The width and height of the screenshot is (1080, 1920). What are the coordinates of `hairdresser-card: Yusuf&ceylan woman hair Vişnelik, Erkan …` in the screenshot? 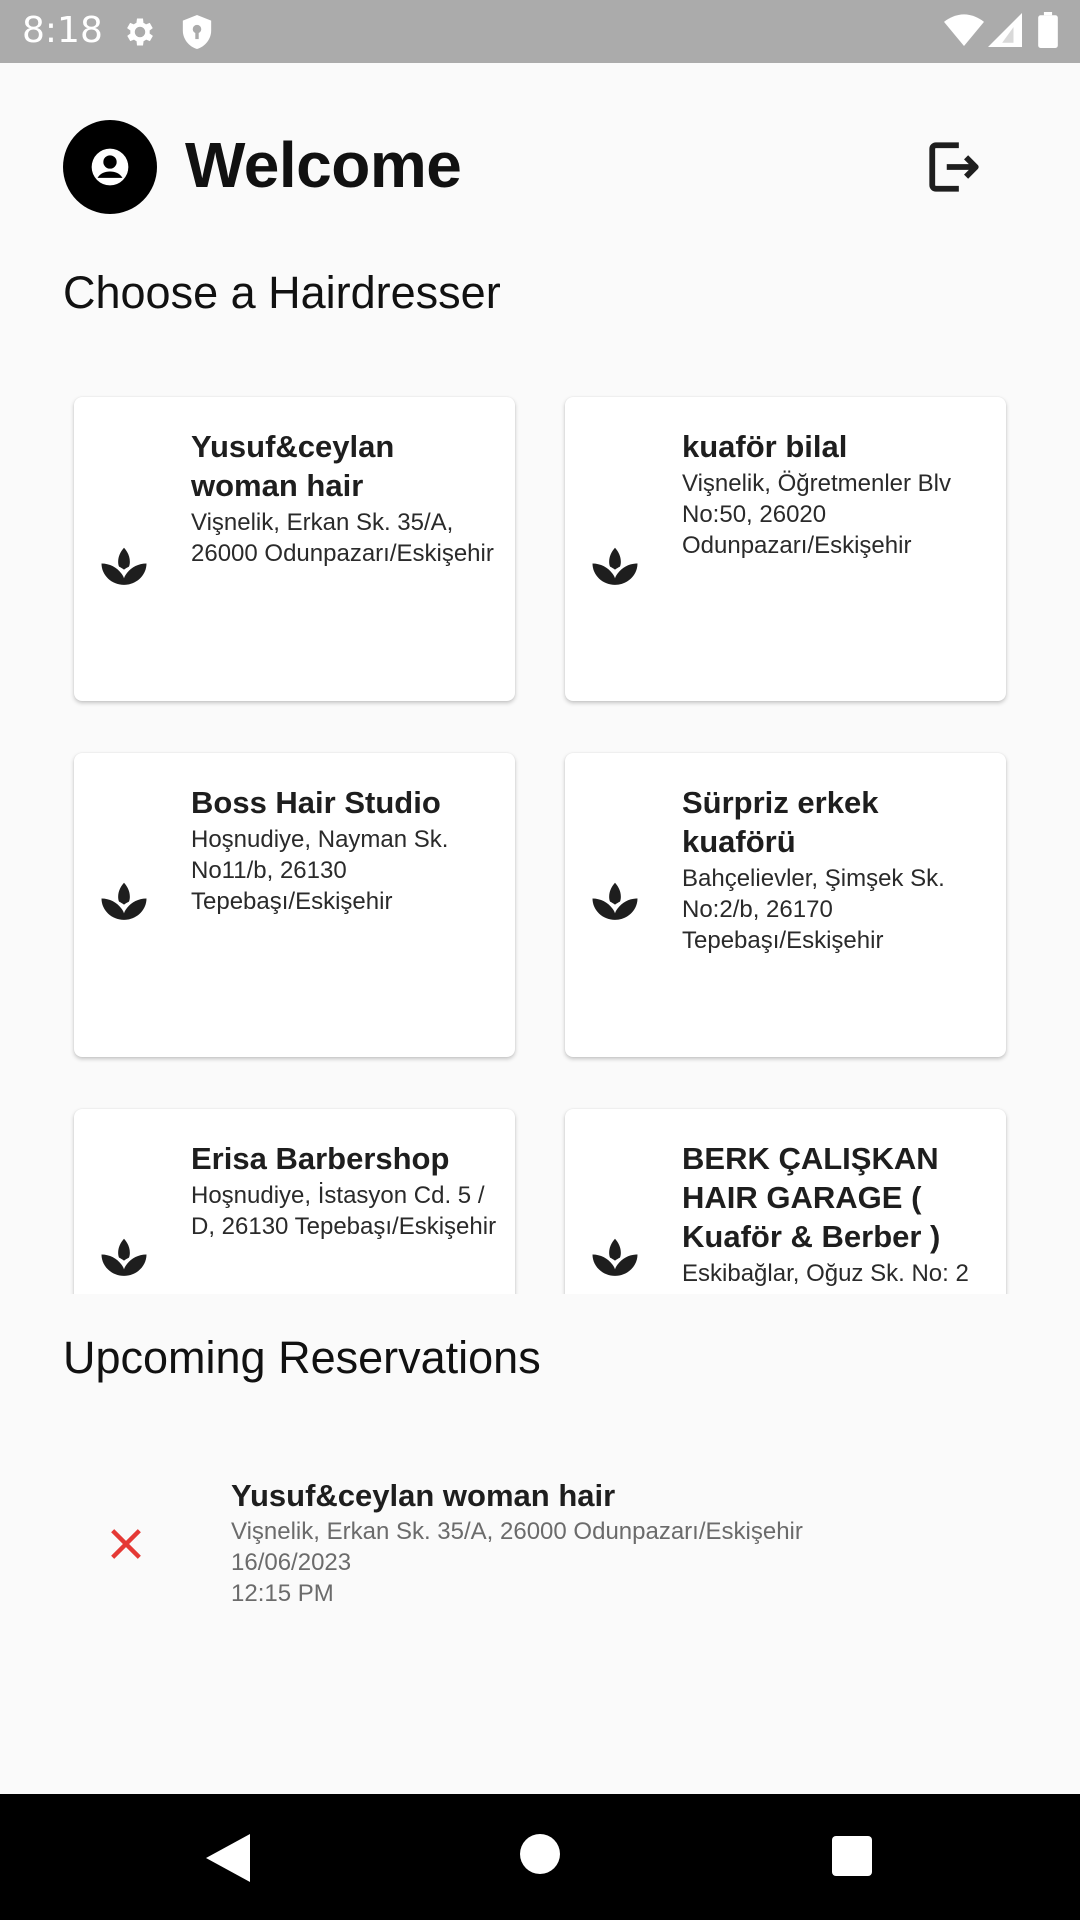 It's located at (294, 549).